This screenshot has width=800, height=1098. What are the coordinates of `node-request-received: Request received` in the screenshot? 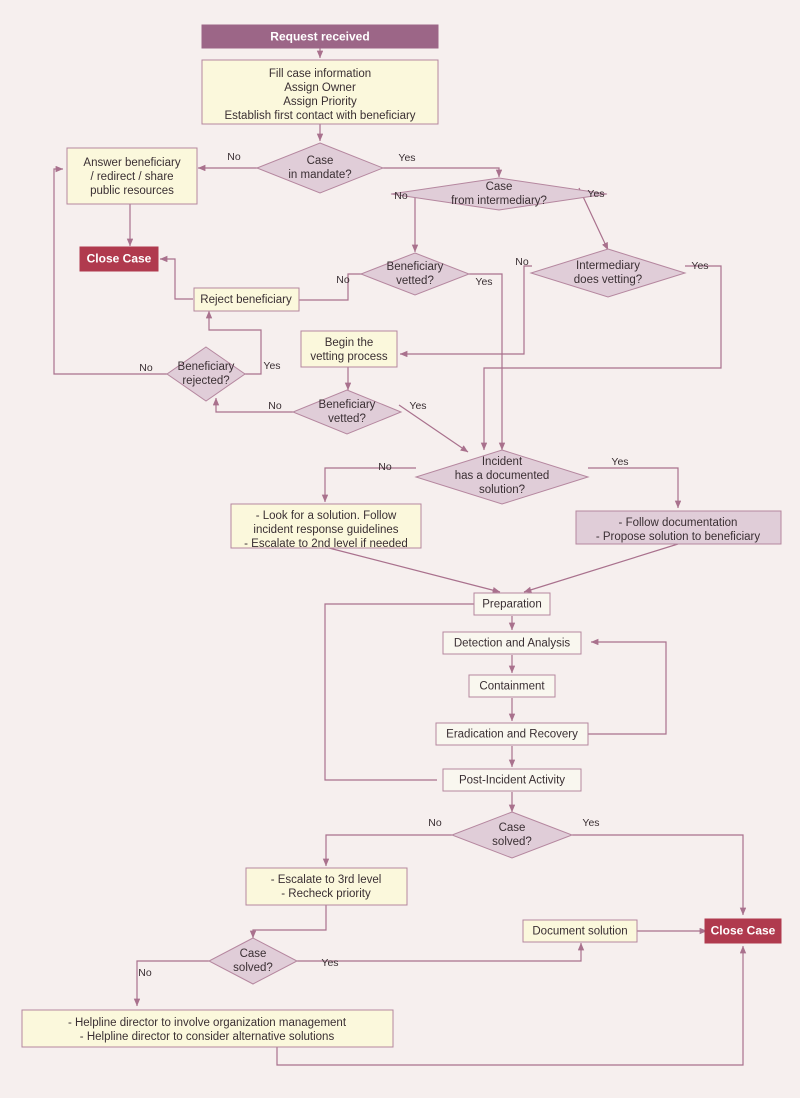 It's located at (320, 36).